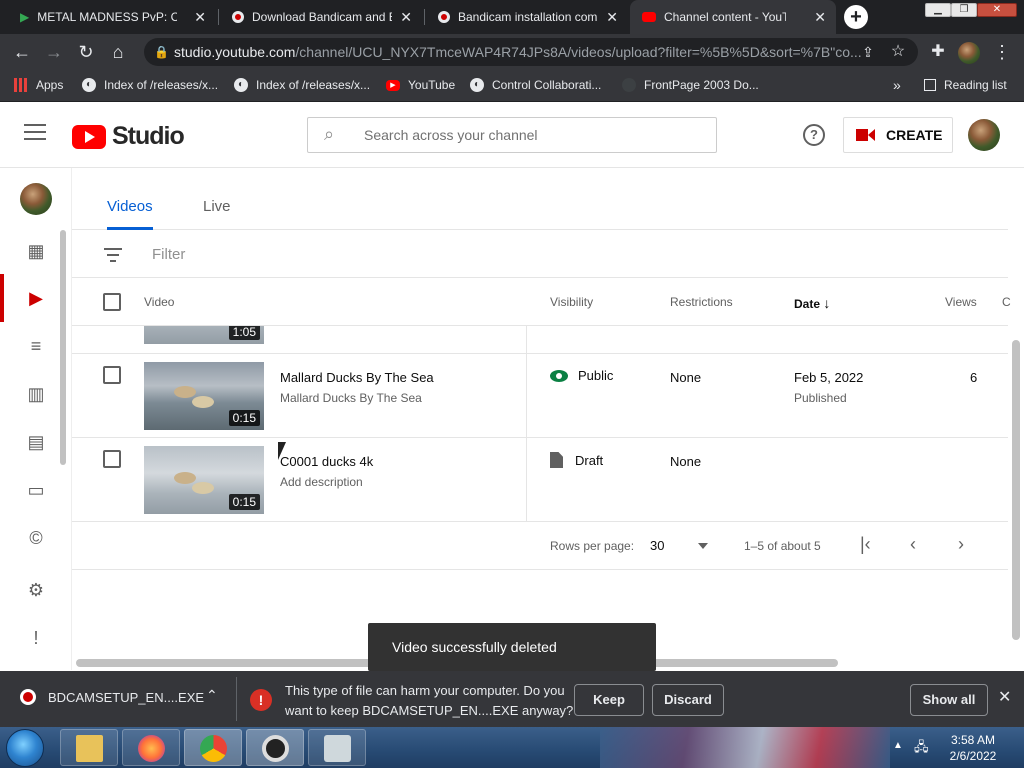  What do you see at coordinates (161, 52) in the screenshot?
I see `lock-icon: 🔒` at bounding box center [161, 52].